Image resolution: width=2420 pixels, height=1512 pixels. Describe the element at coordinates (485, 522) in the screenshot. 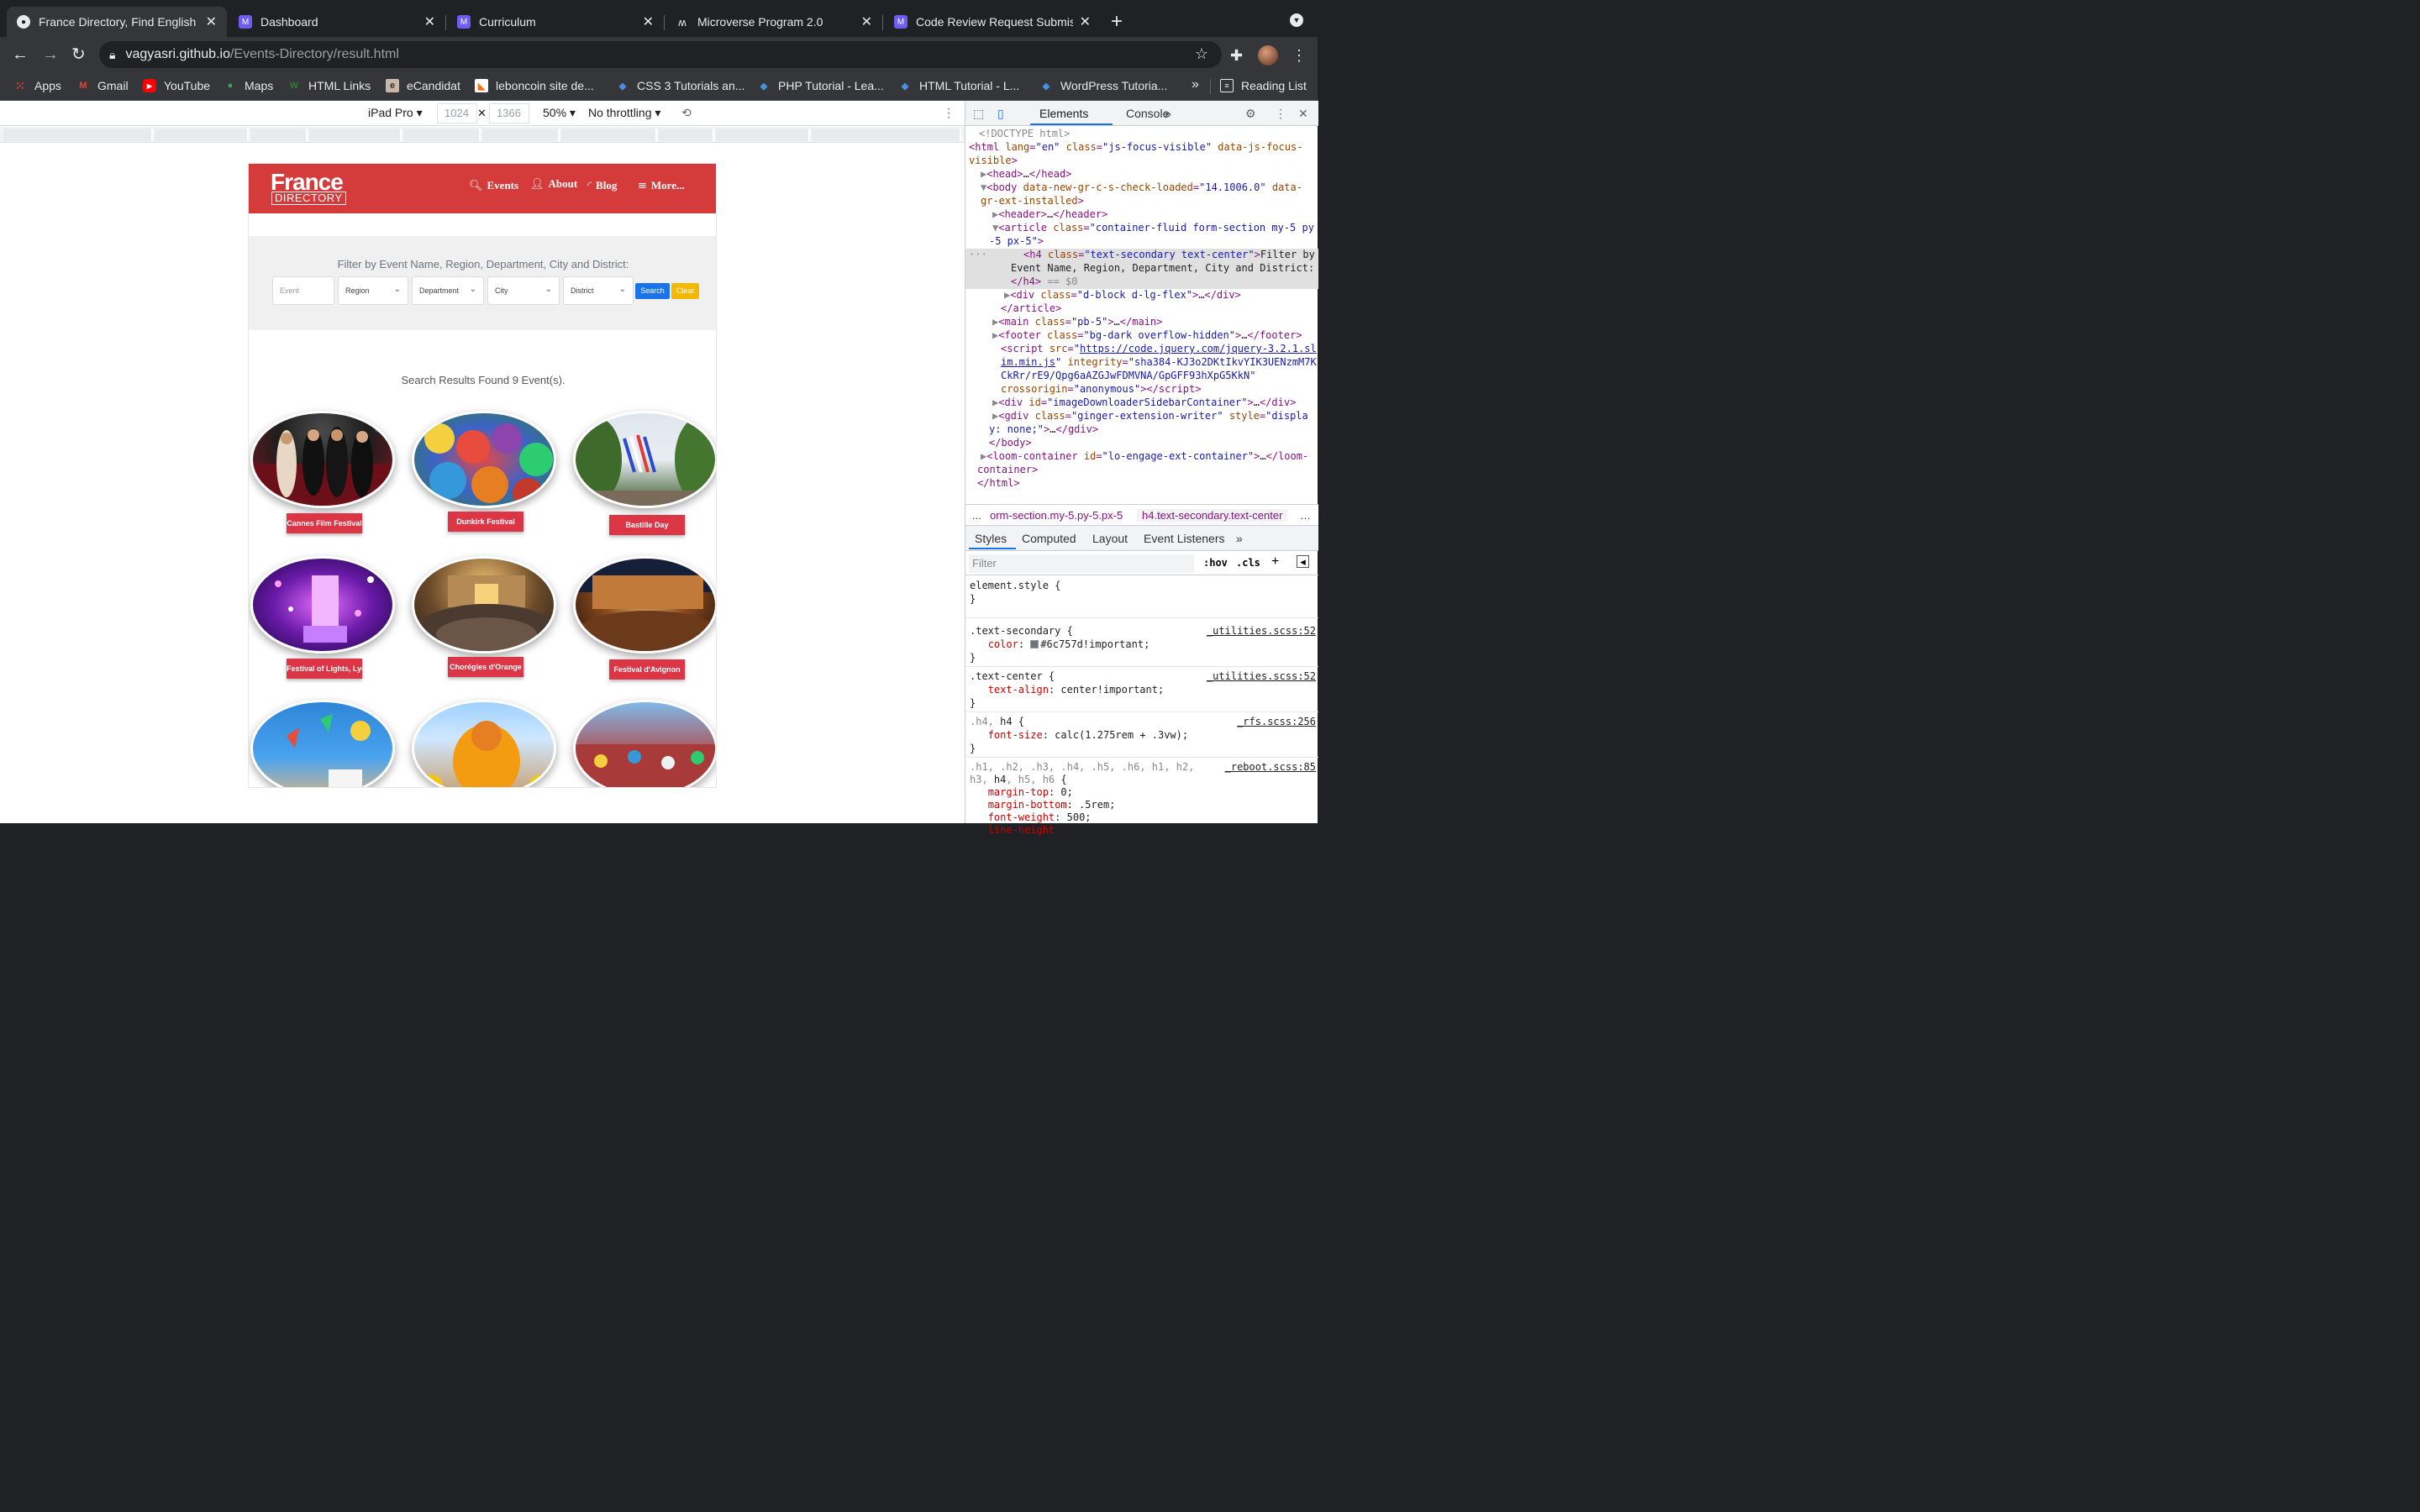

I see `event-label-dunkirk: Dunkirk Festival` at that location.